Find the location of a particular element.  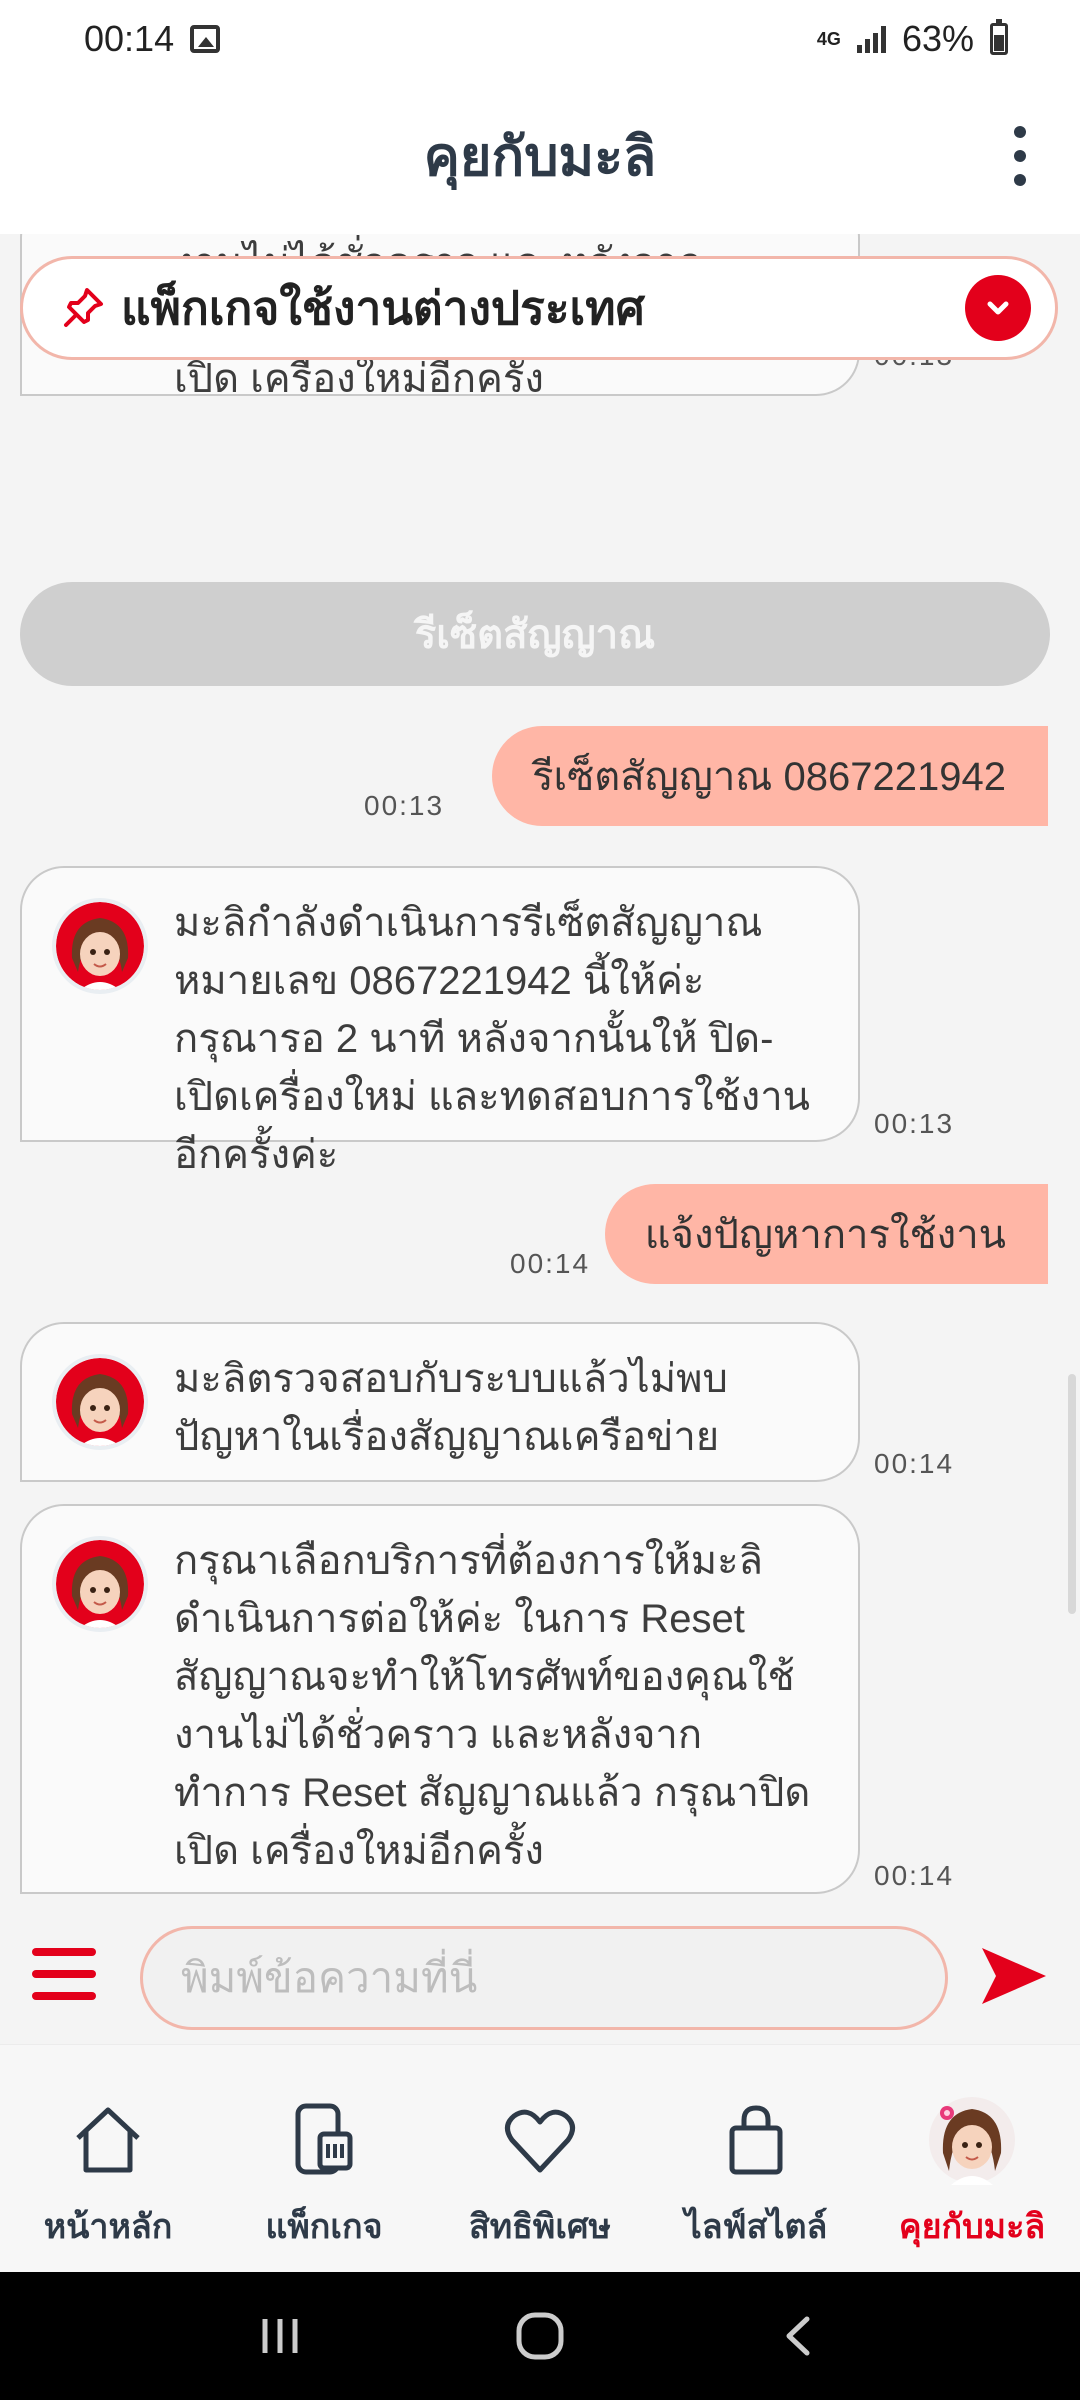

home-icon is located at coordinates (108, 2140).